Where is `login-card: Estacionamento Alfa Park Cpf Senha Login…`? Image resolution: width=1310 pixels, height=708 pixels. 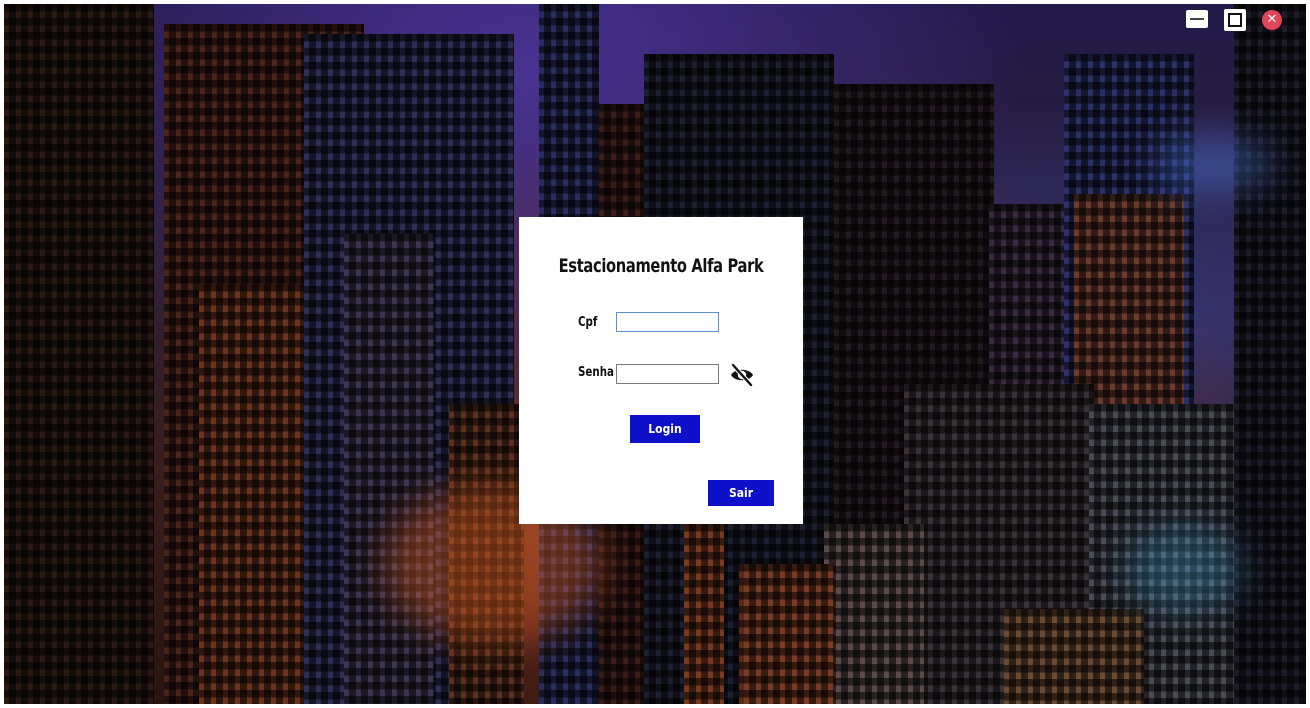 login-card: Estacionamento Alfa Park Cpf Senha Login… is located at coordinates (661, 370).